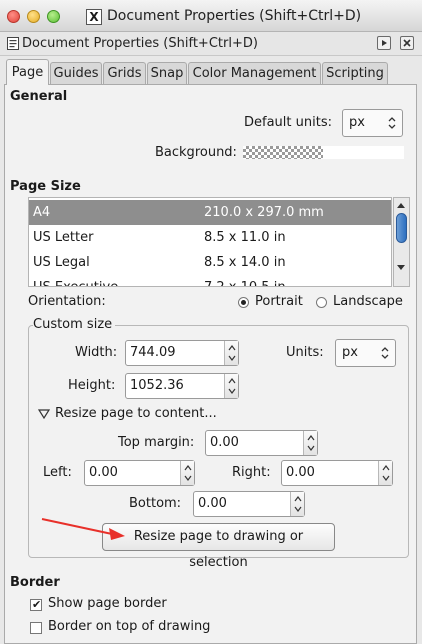  Describe the element at coordinates (196, 152) in the screenshot. I see `background-label: Background:` at that location.